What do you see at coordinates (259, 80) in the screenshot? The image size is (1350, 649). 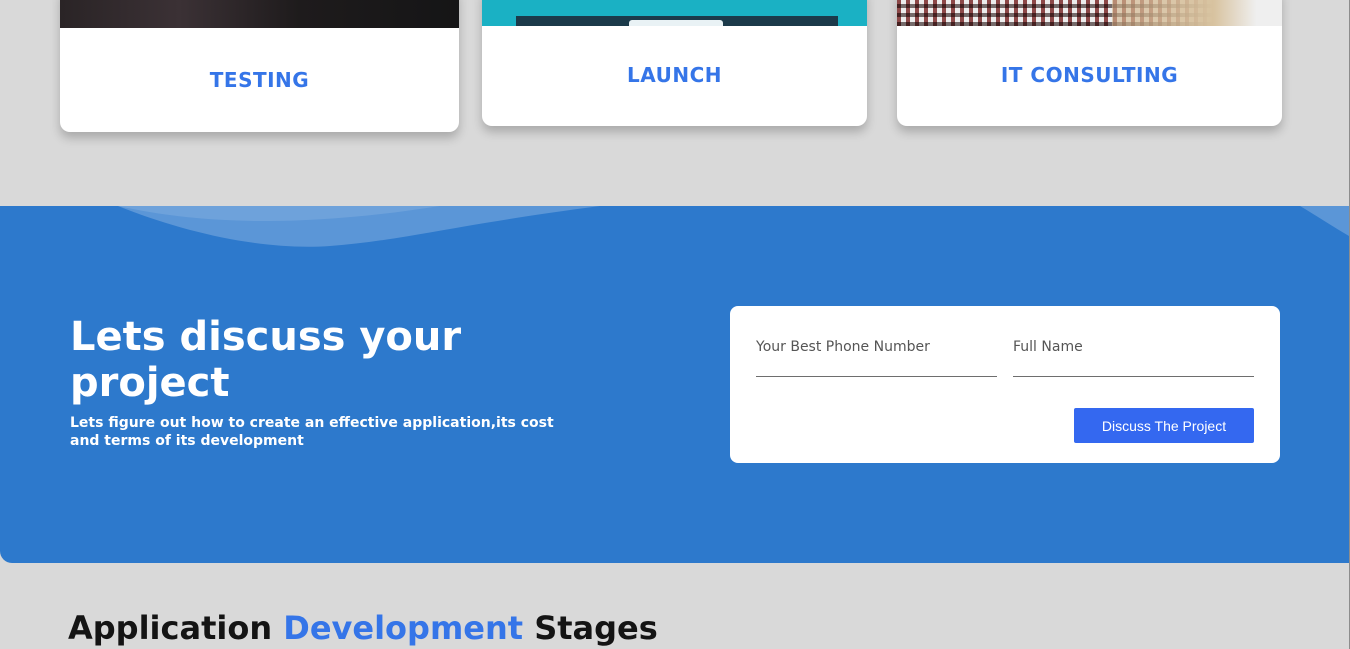 I see `service-card-title: TESTING` at bounding box center [259, 80].